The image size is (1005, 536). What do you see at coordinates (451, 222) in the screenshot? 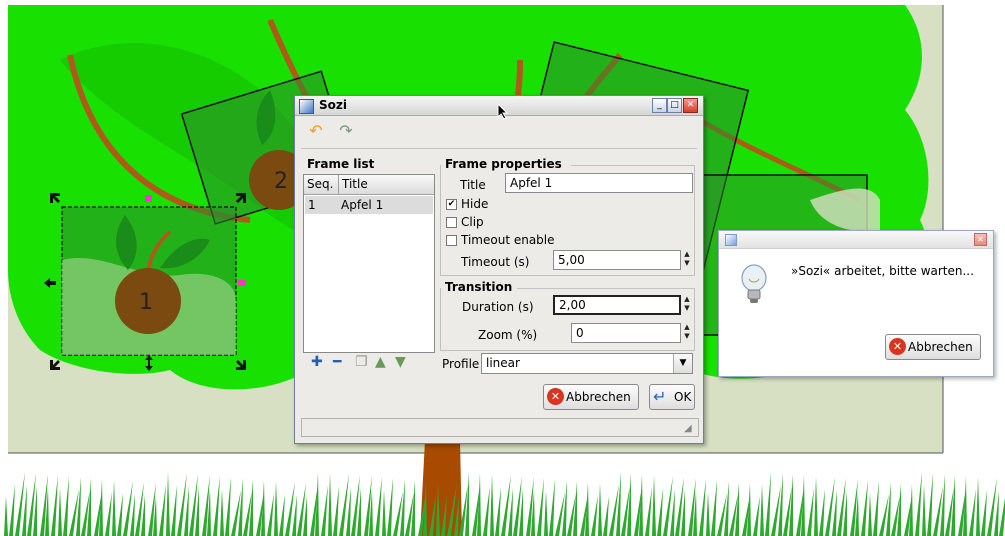
I see `clip-checkbox` at bounding box center [451, 222].